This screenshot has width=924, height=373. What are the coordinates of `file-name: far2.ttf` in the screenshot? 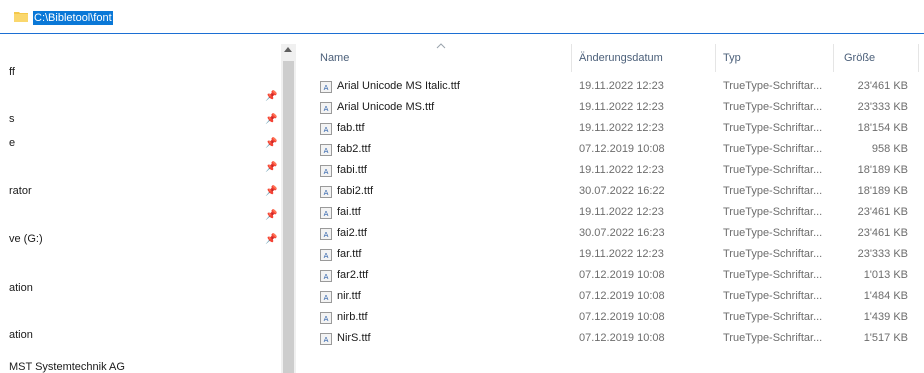 It's located at (353, 275).